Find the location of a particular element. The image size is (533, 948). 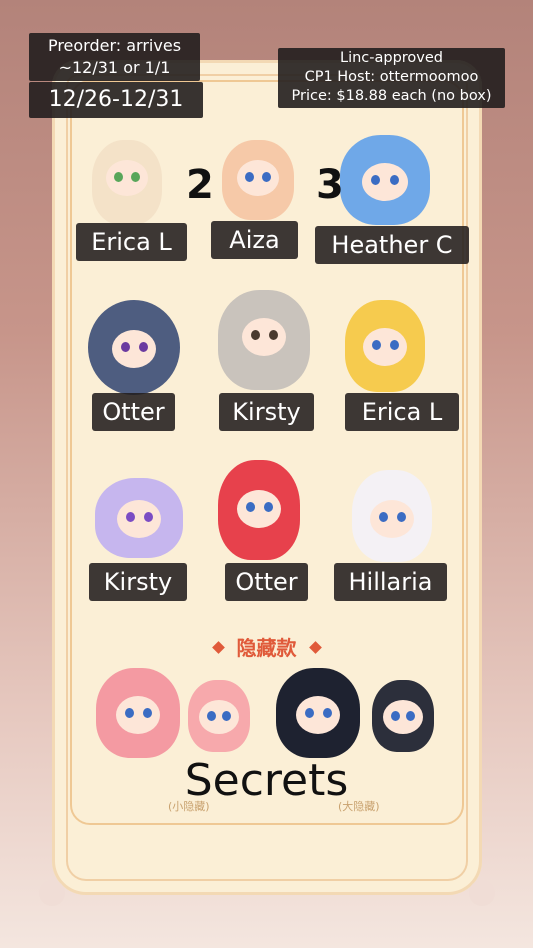

number-2: 2 is located at coordinates (200, 185).